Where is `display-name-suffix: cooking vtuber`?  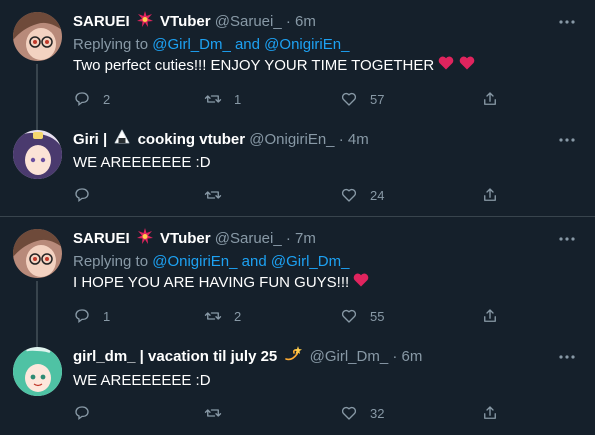
display-name-suffix: cooking vtuber is located at coordinates (192, 139).